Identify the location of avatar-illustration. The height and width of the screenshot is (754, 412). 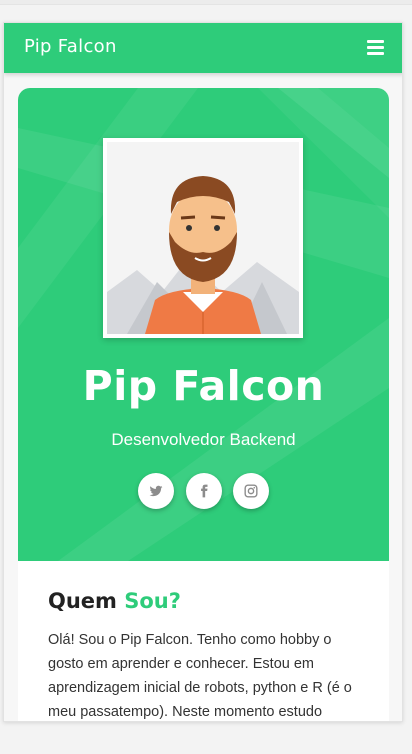
(203, 238).